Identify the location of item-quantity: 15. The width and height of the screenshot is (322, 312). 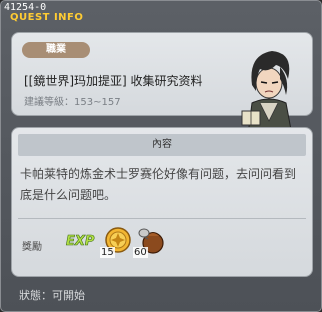
(107, 252).